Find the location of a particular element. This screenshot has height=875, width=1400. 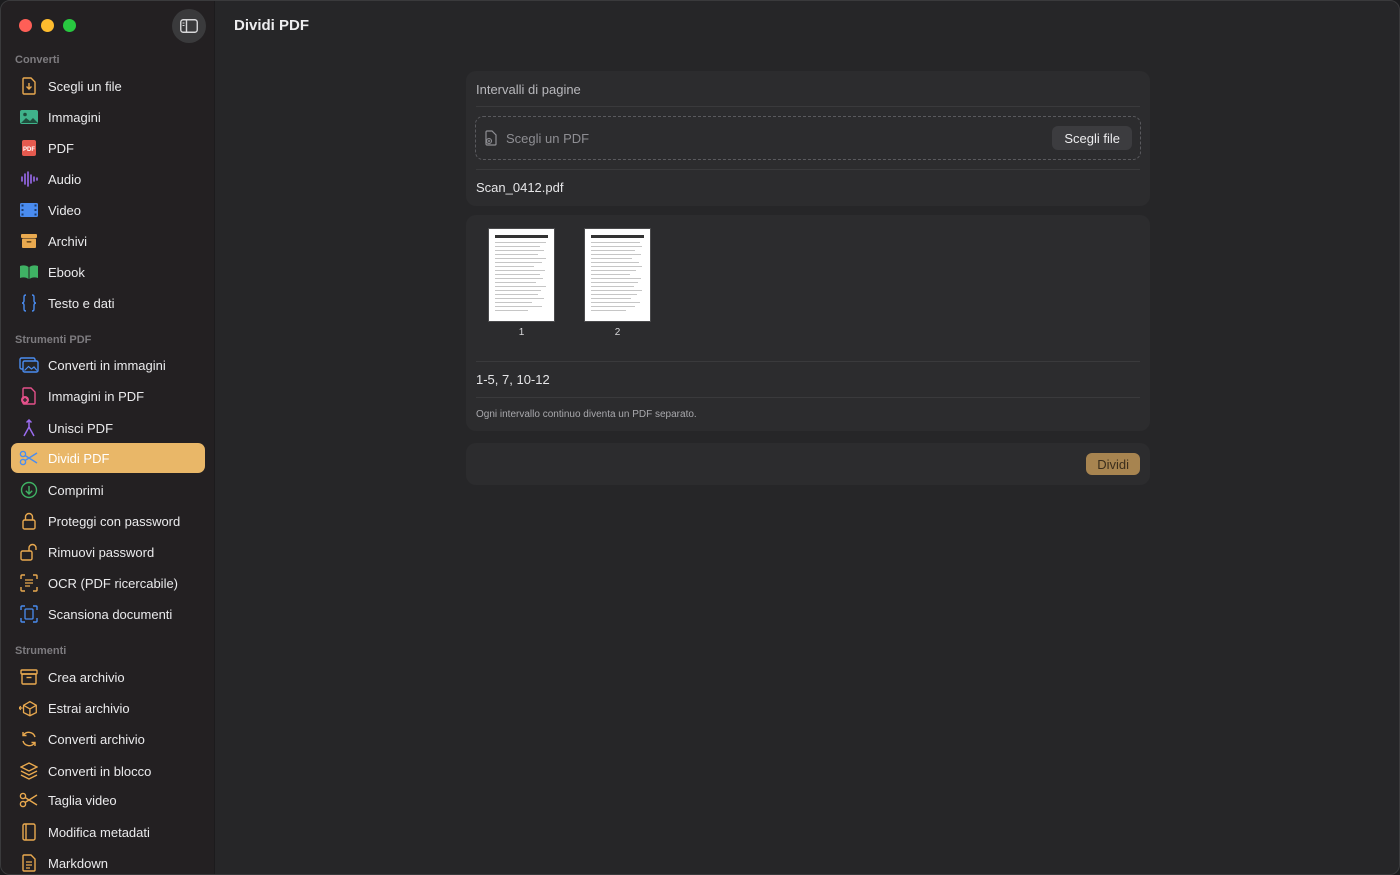

sidebar-item-label: Ebook is located at coordinates (66, 272).